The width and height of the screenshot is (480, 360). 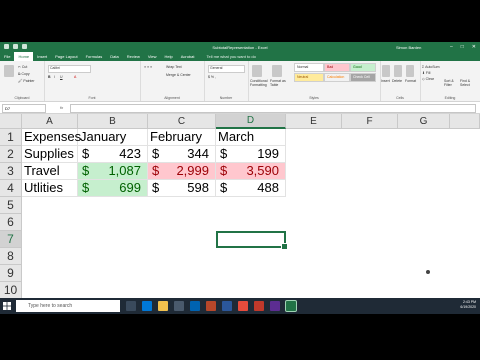 I want to click on row-header-5: 5, so click(x=11, y=205).